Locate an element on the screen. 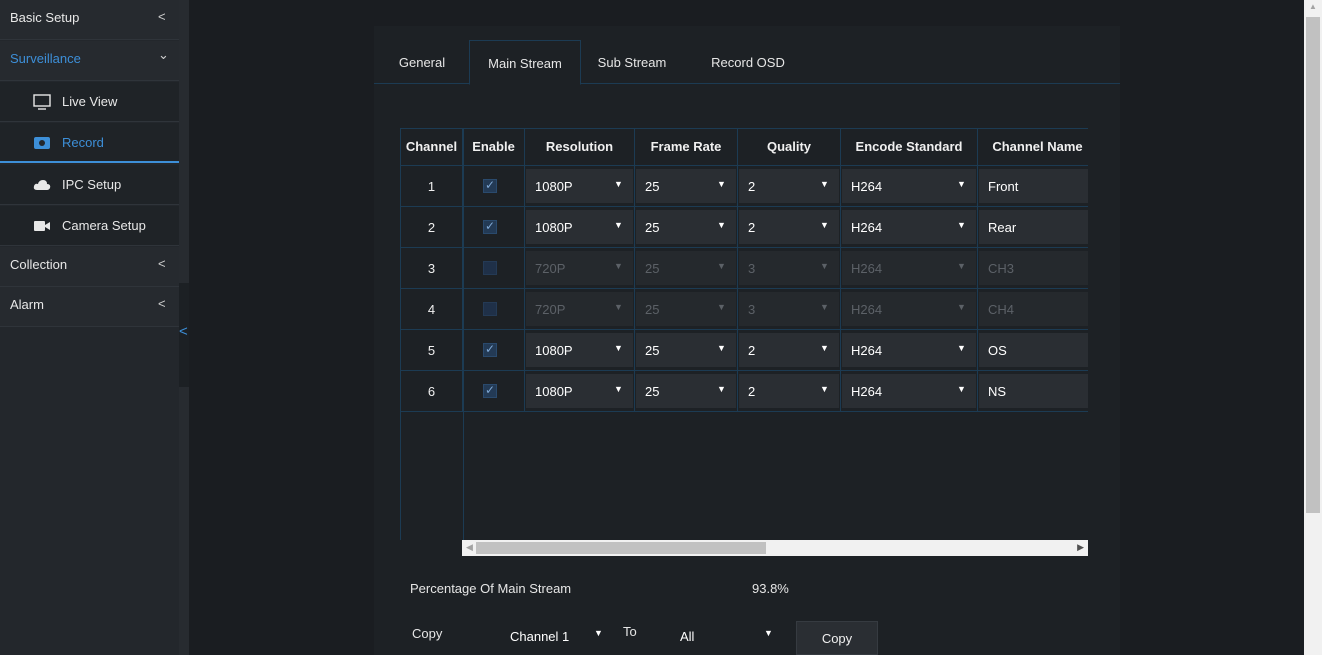 The image size is (1322, 655). channel-name-input: CH4 is located at coordinates (1033, 309).